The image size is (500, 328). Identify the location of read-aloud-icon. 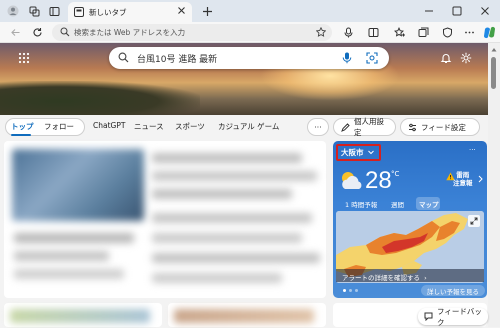
(348, 32).